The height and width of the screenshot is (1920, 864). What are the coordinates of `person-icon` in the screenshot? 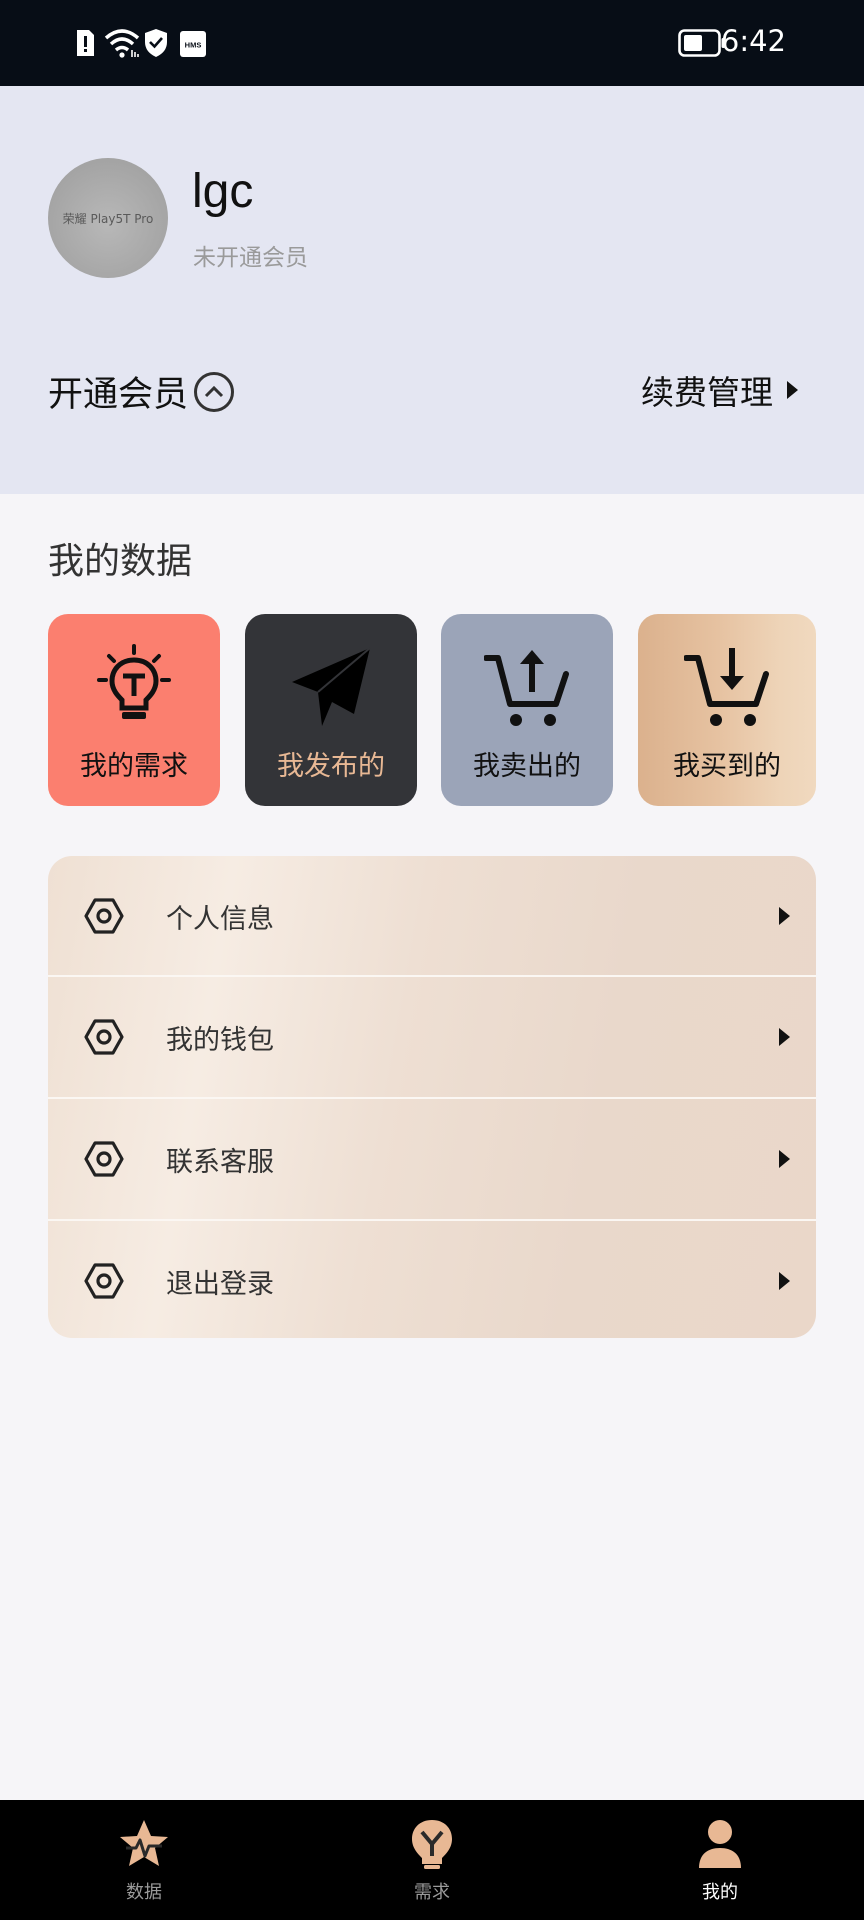 It's located at (720, 1844).